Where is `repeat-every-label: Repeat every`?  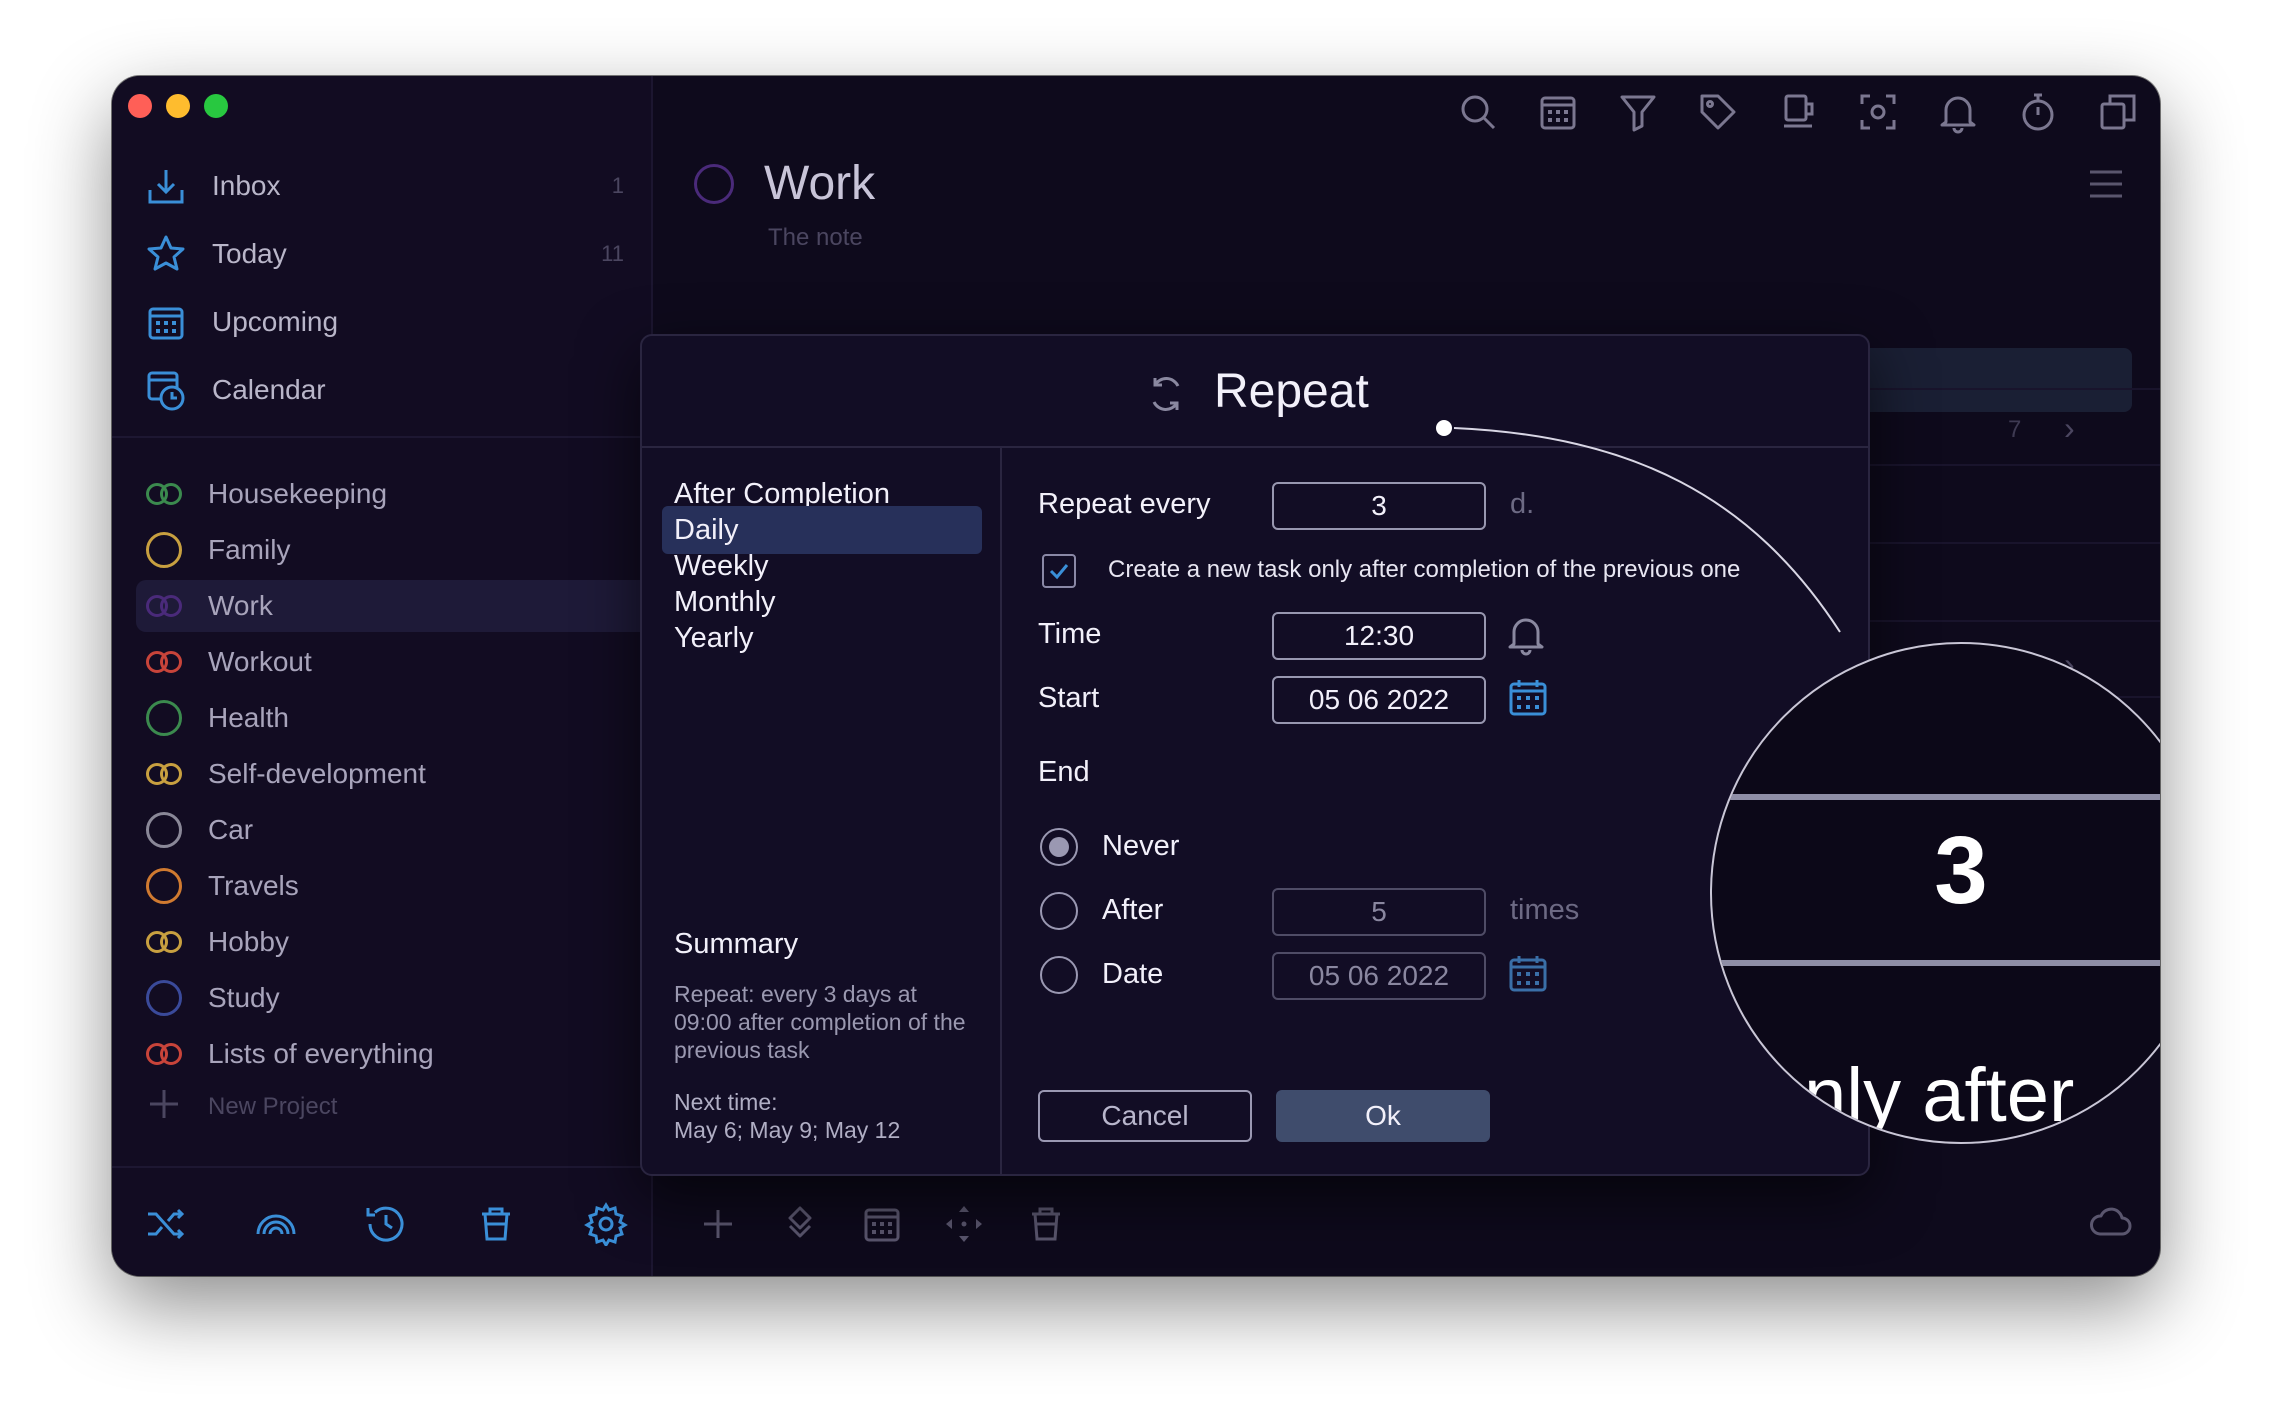 repeat-every-label: Repeat every is located at coordinates (1124, 504).